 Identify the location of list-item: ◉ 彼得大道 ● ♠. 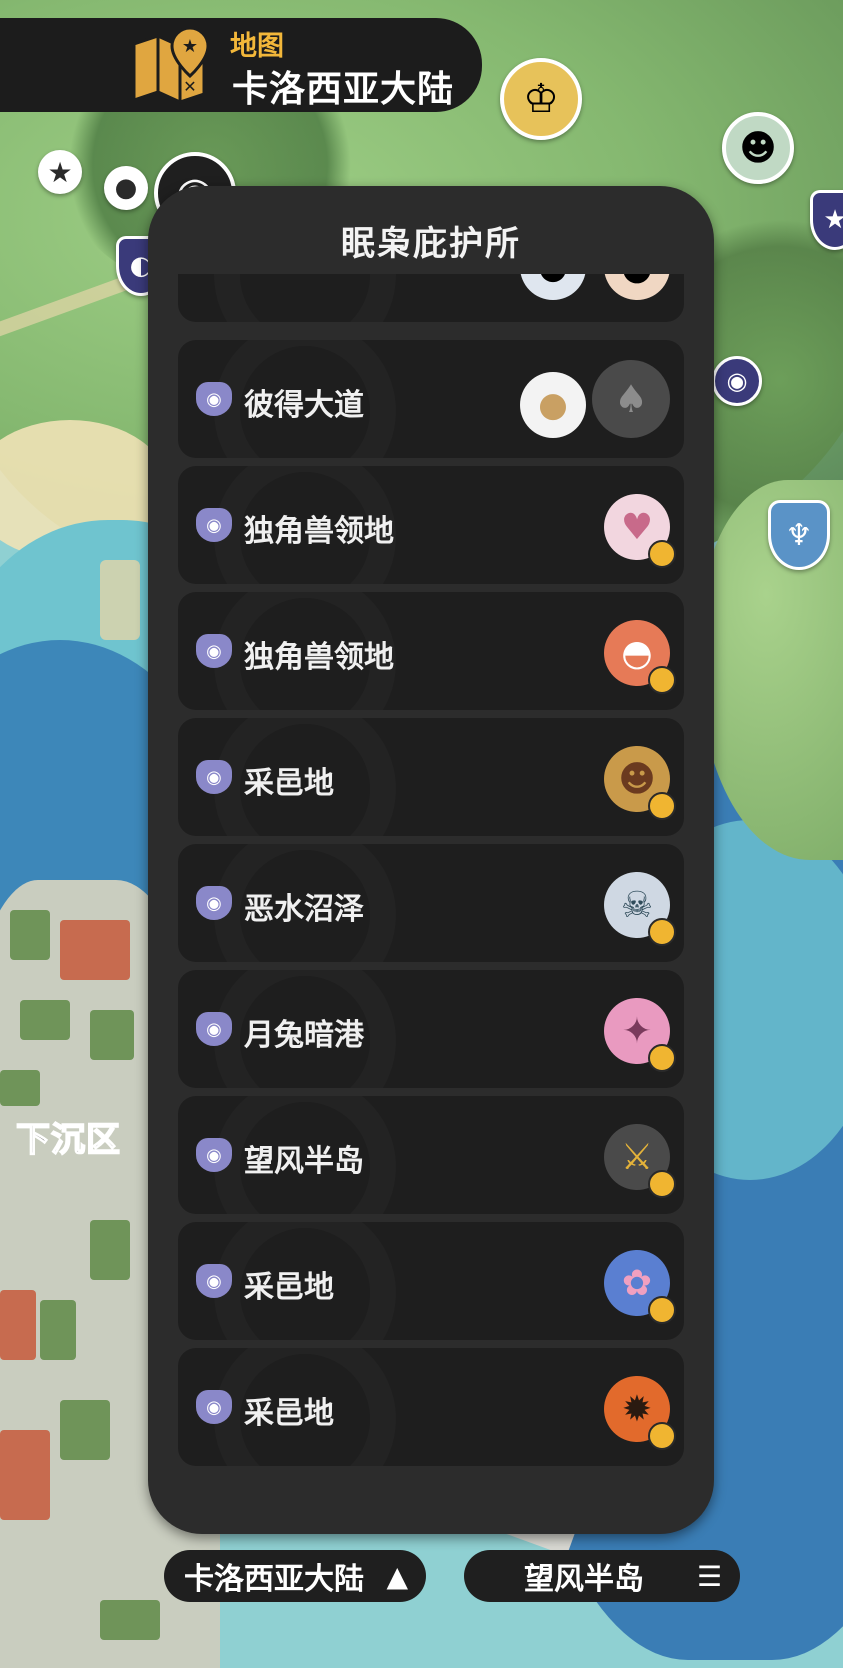
(431, 399).